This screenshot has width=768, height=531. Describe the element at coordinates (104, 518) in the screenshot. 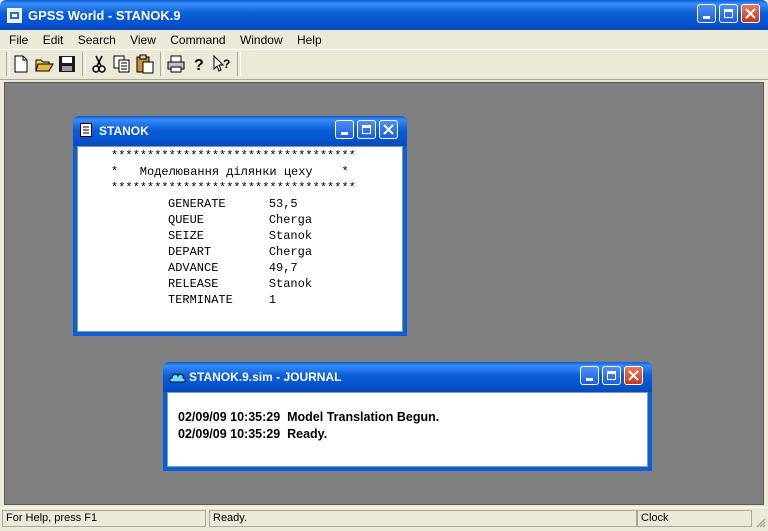

I see `status-help-pane: For Help, press F1` at that location.